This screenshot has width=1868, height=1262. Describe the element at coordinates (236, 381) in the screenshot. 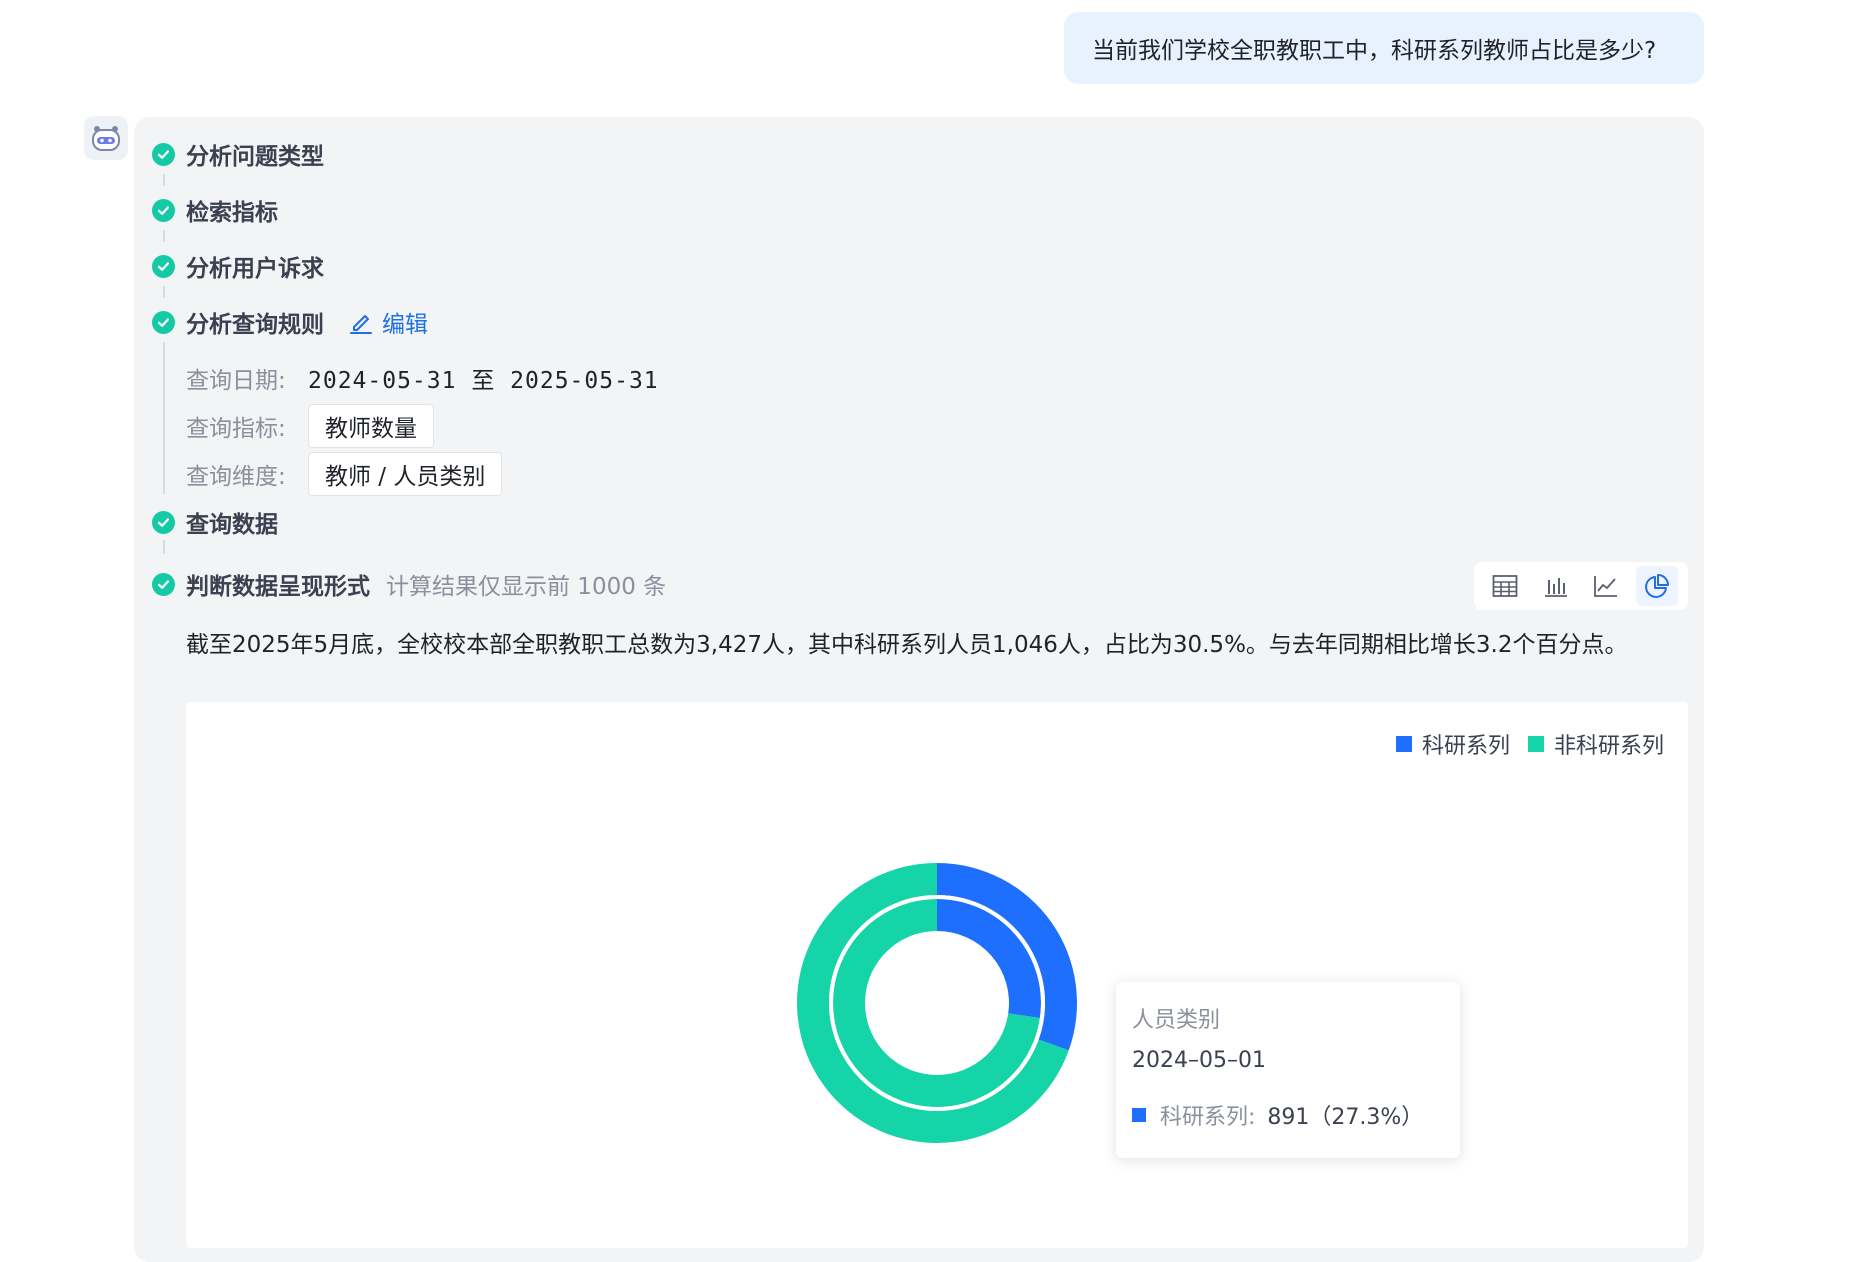

I see `query-date-label: 查询日期:` at that location.